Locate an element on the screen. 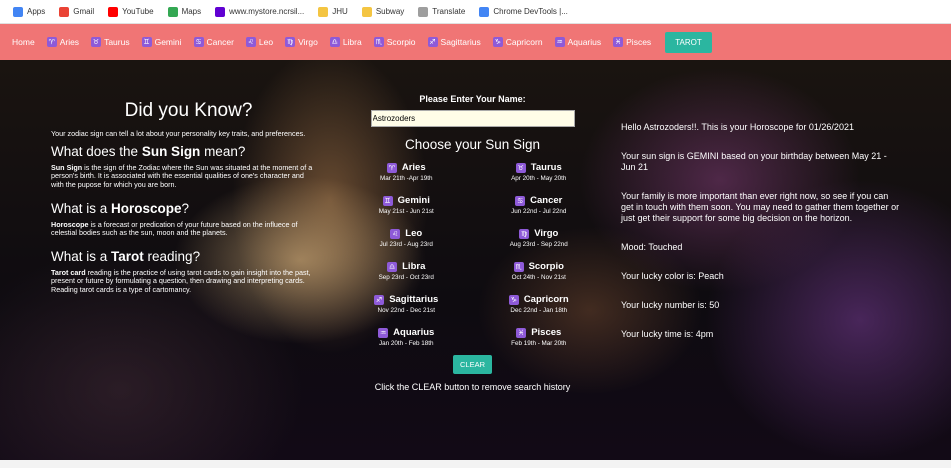  nav-sagittarius: ♐ Sagittarius is located at coordinates (454, 42).